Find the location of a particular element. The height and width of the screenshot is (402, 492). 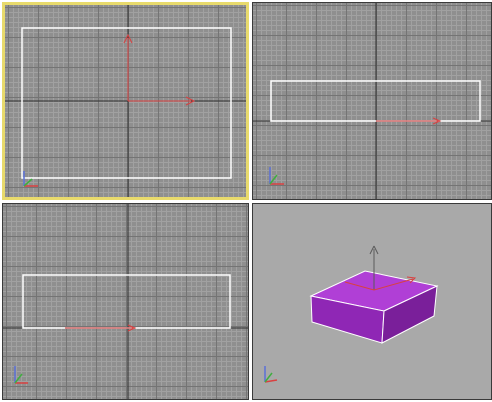

object-outline is located at coordinates (126, 301).